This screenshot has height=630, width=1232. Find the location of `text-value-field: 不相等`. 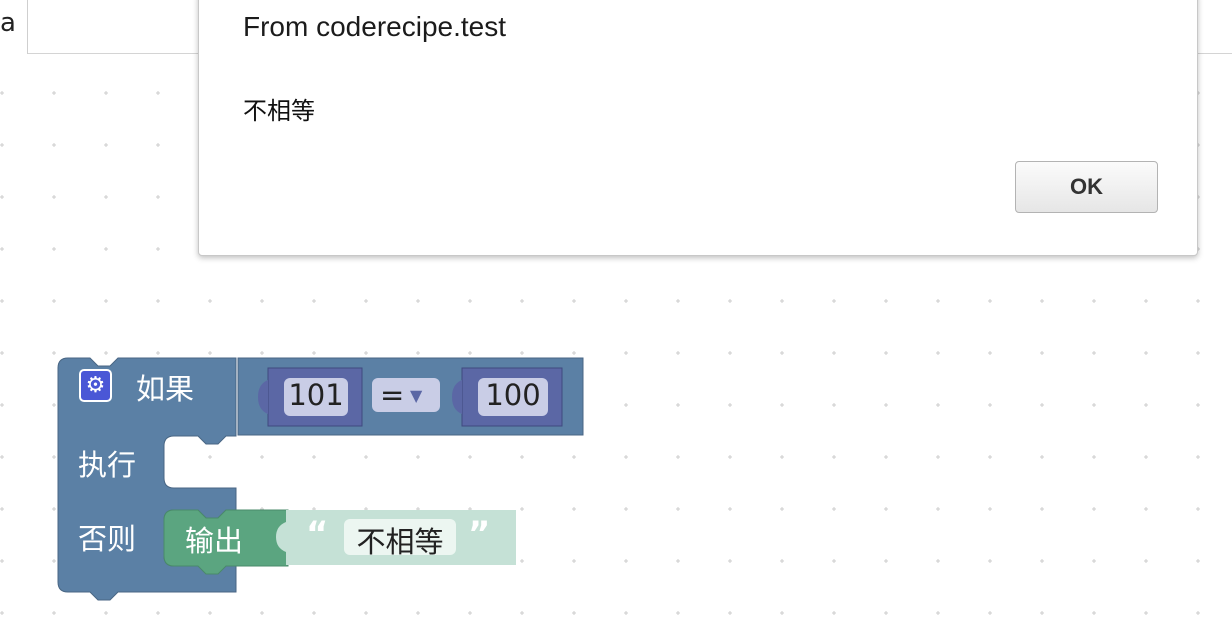

text-value-field: 不相等 is located at coordinates (400, 539).